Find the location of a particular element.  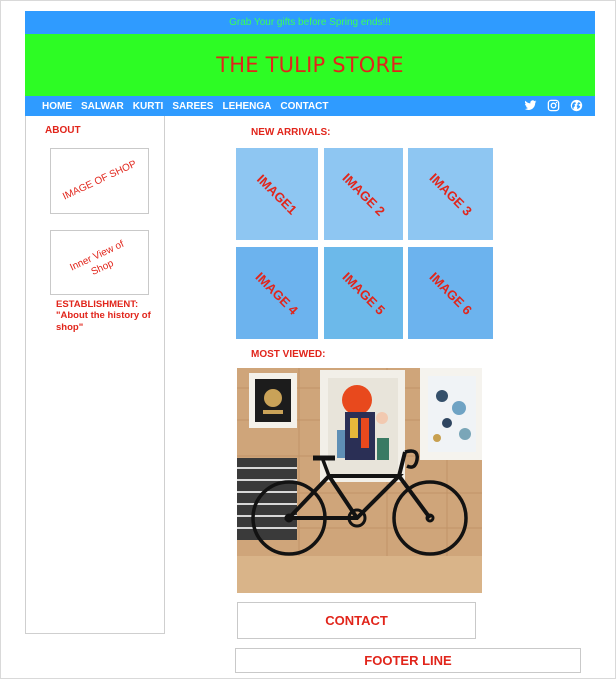

social-icons is located at coordinates (553, 105).